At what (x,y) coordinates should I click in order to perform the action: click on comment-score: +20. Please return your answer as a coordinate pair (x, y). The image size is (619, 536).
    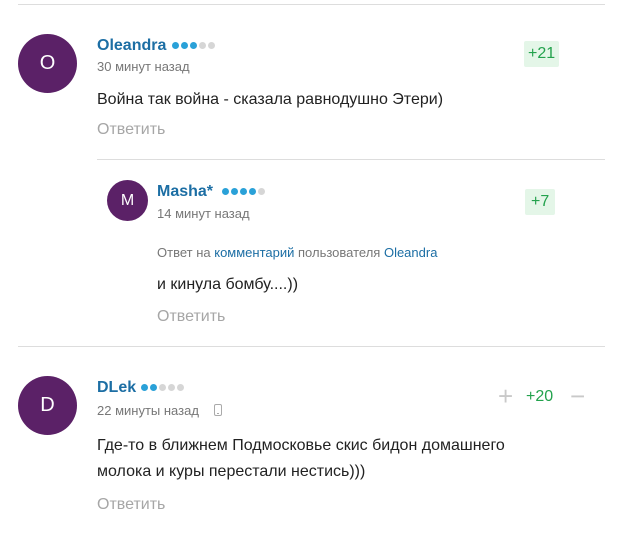
    Looking at the image, I should click on (540, 396).